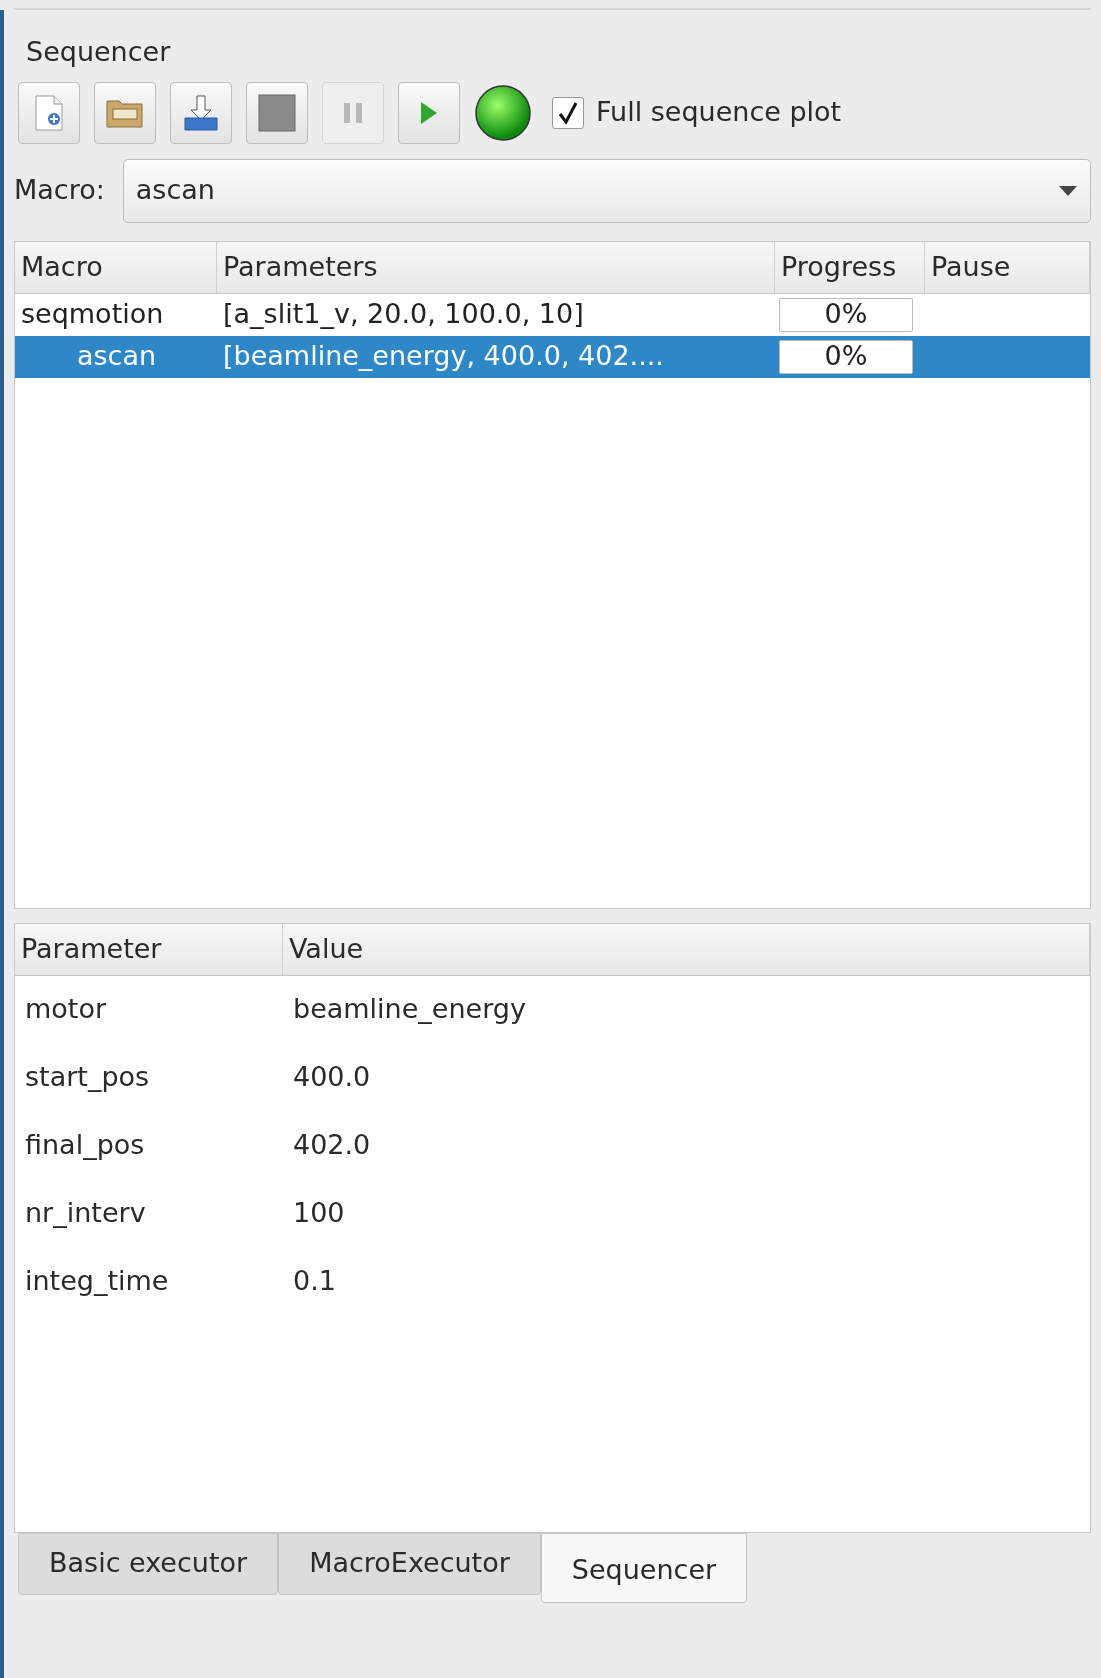 Image resolution: width=1101 pixels, height=1678 pixels. Describe the element at coordinates (98, 51) in the screenshot. I see `panel-title: Sequencer` at that location.